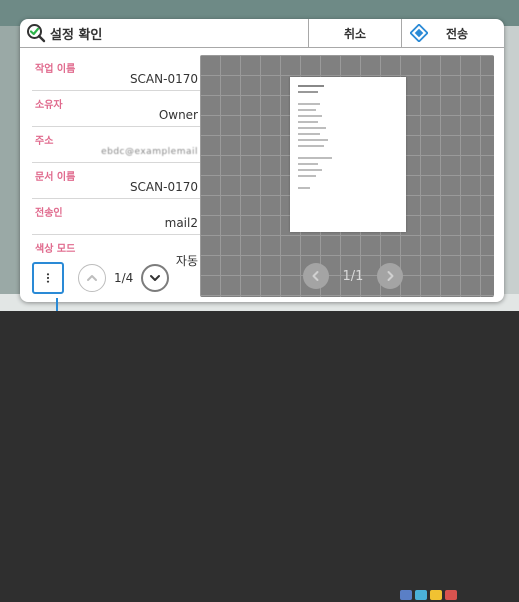  I want to click on preview-page-indicator: 1/1, so click(353, 276).